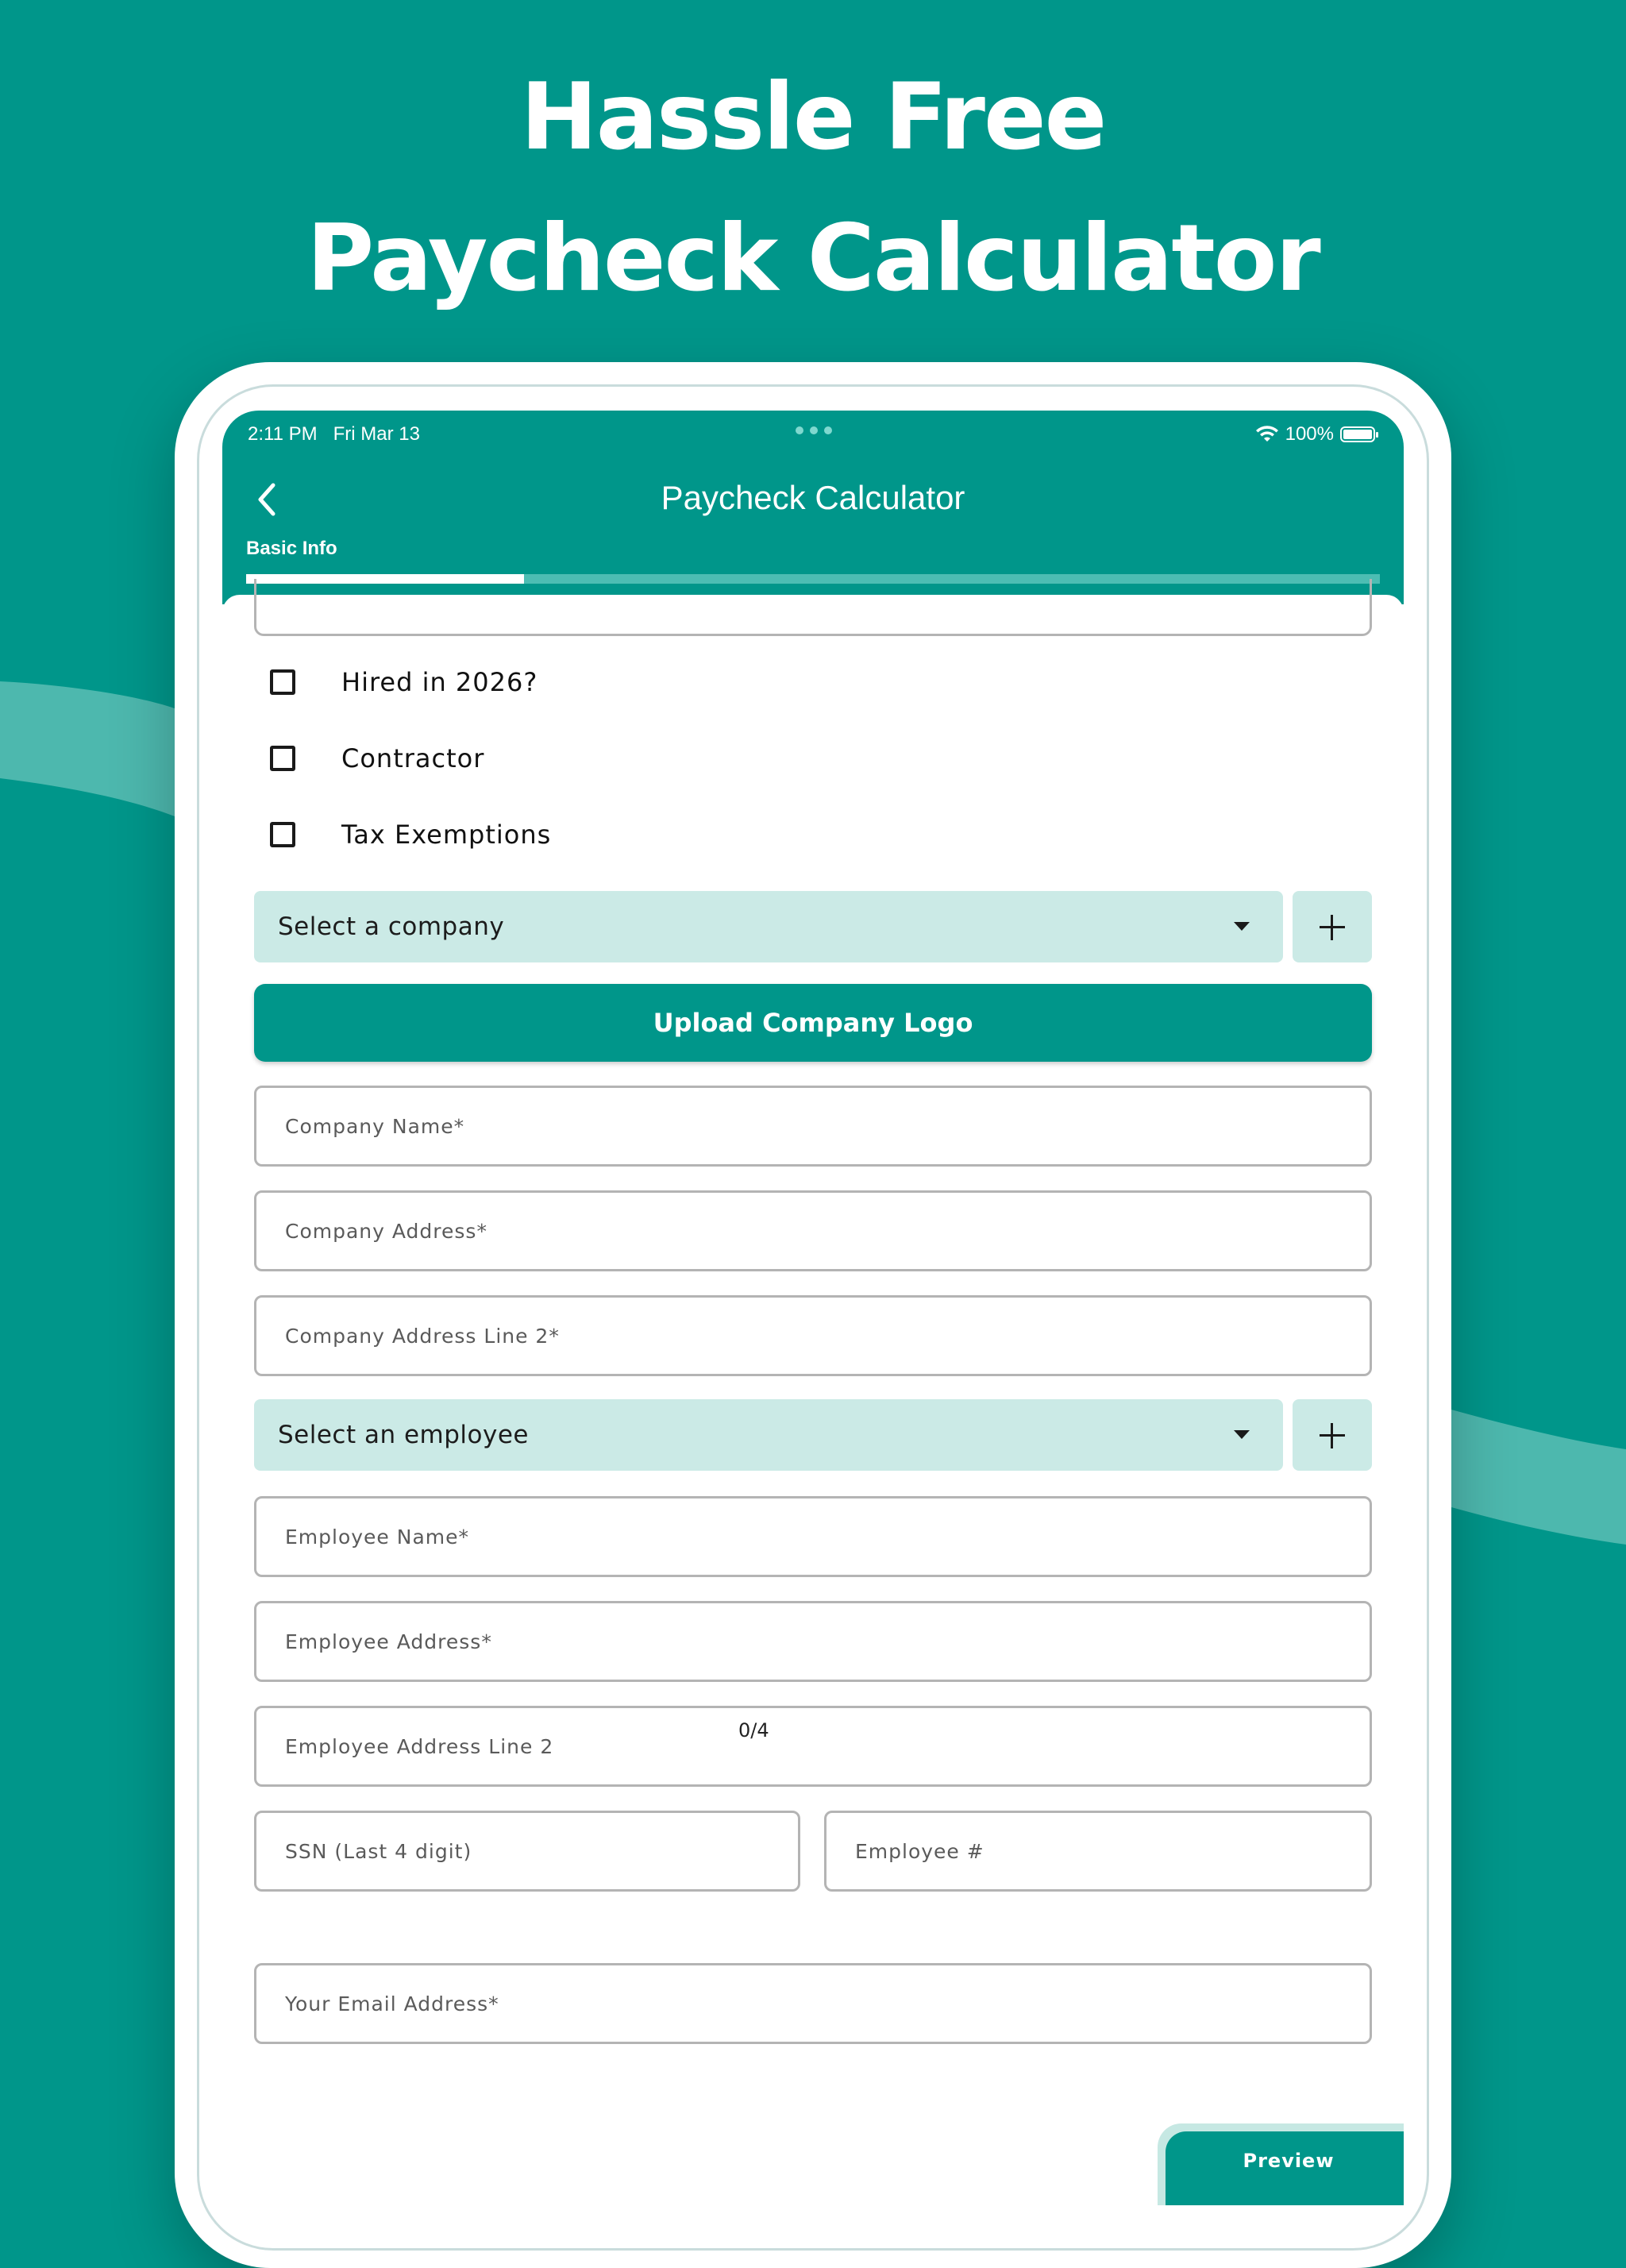 Image resolution: width=1626 pixels, height=2268 pixels. What do you see at coordinates (769, 1435) in the screenshot?
I see `employee-select: Select an employee` at bounding box center [769, 1435].